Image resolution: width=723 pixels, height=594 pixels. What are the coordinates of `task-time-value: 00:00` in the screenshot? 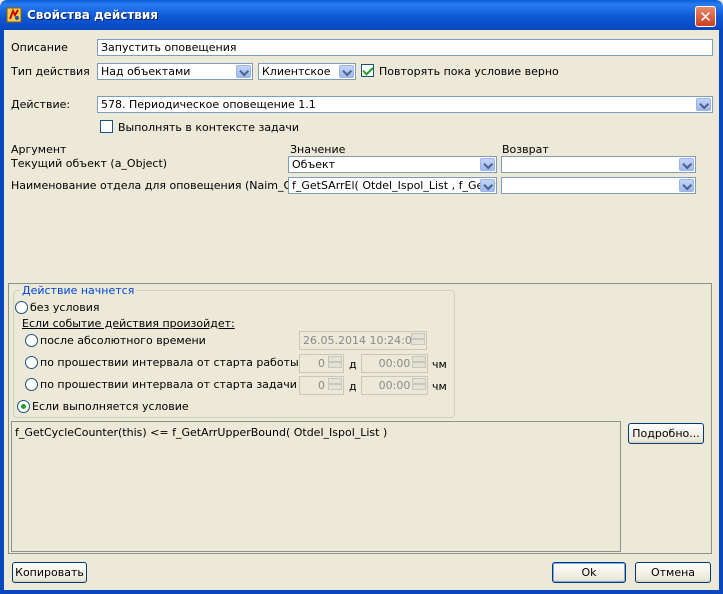 It's located at (394, 385).